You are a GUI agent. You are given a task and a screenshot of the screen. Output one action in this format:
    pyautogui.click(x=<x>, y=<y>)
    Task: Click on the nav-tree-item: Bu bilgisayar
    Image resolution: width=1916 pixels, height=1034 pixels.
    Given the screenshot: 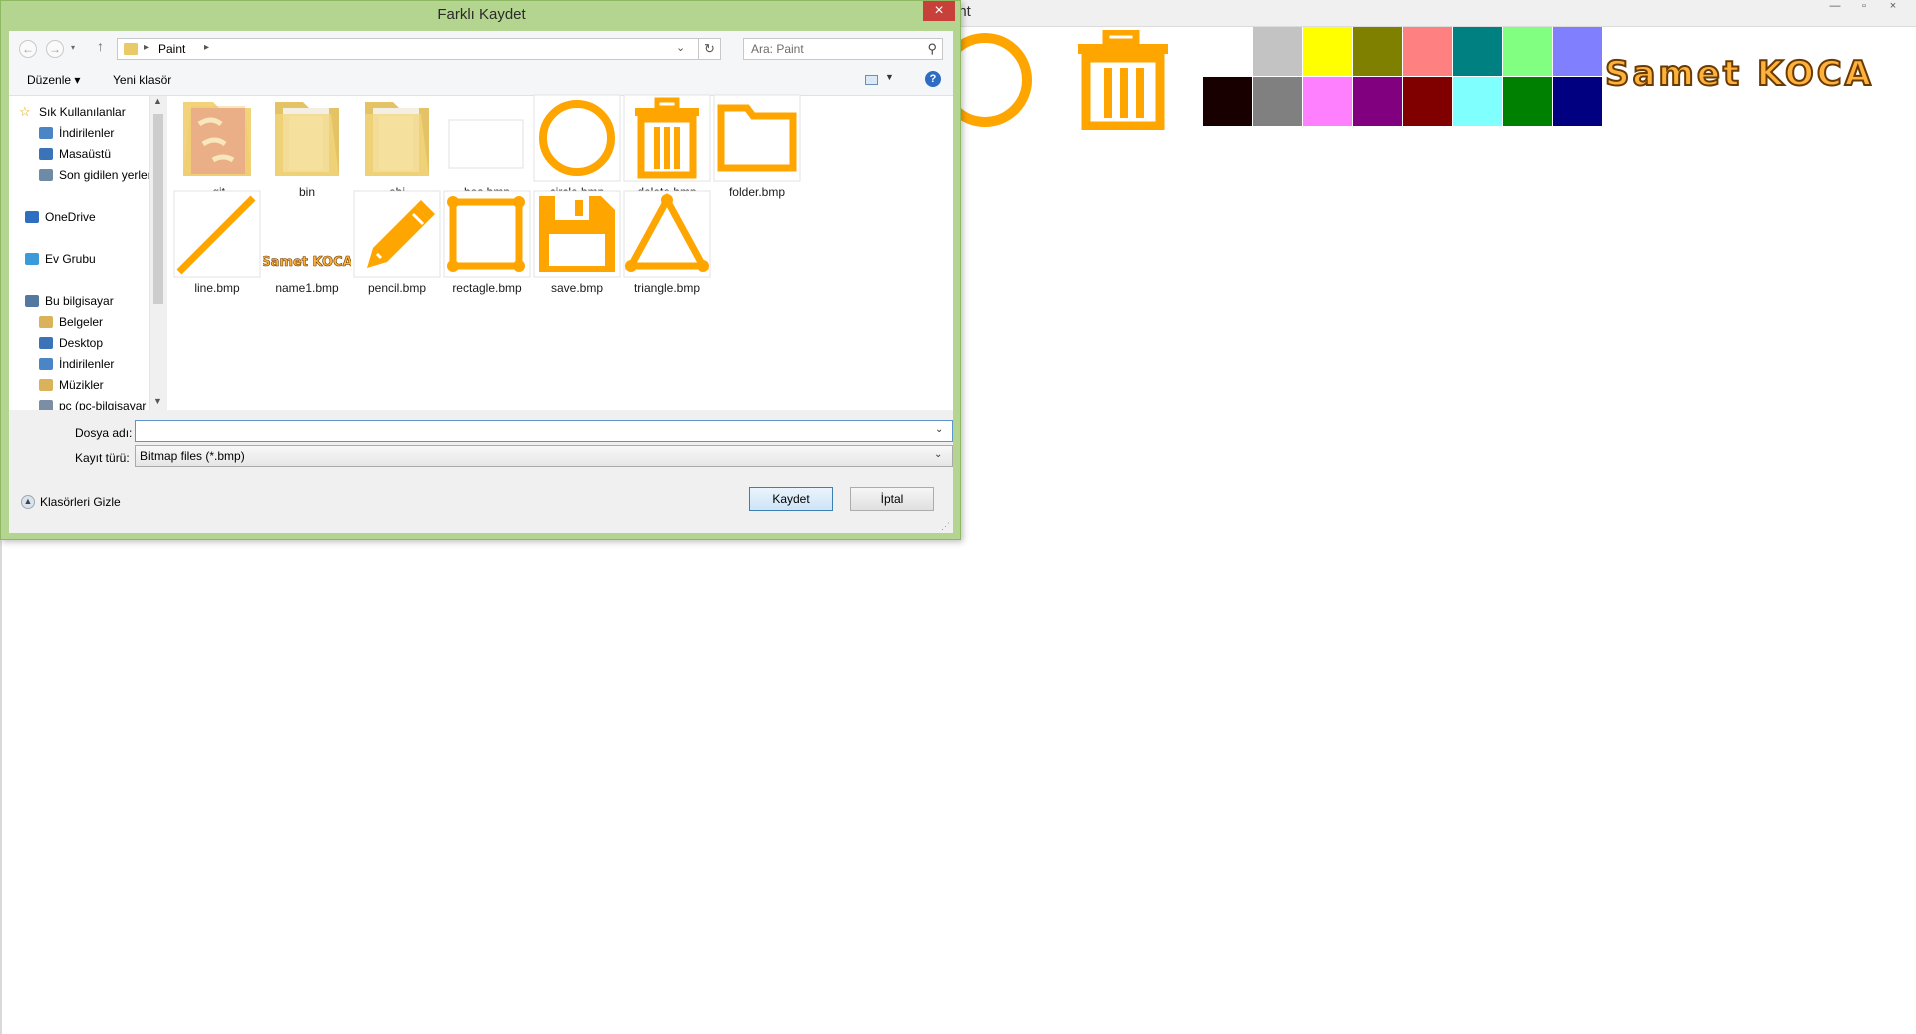 What is the action you would take?
    pyautogui.click(x=69, y=301)
    